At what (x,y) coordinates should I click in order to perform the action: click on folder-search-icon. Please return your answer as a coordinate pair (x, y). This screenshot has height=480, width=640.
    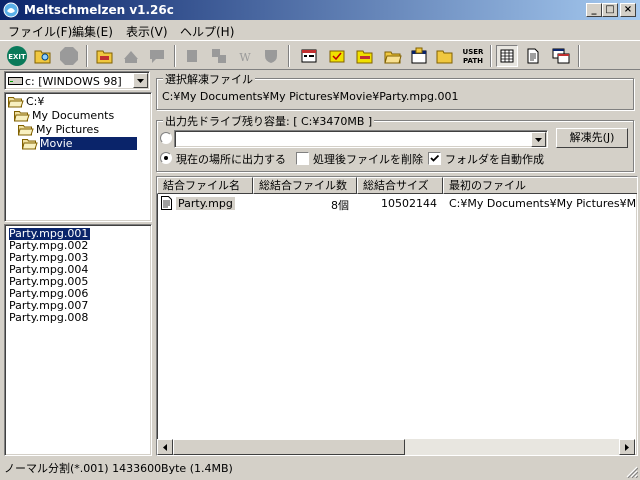
    Looking at the image, I should click on (42, 57).